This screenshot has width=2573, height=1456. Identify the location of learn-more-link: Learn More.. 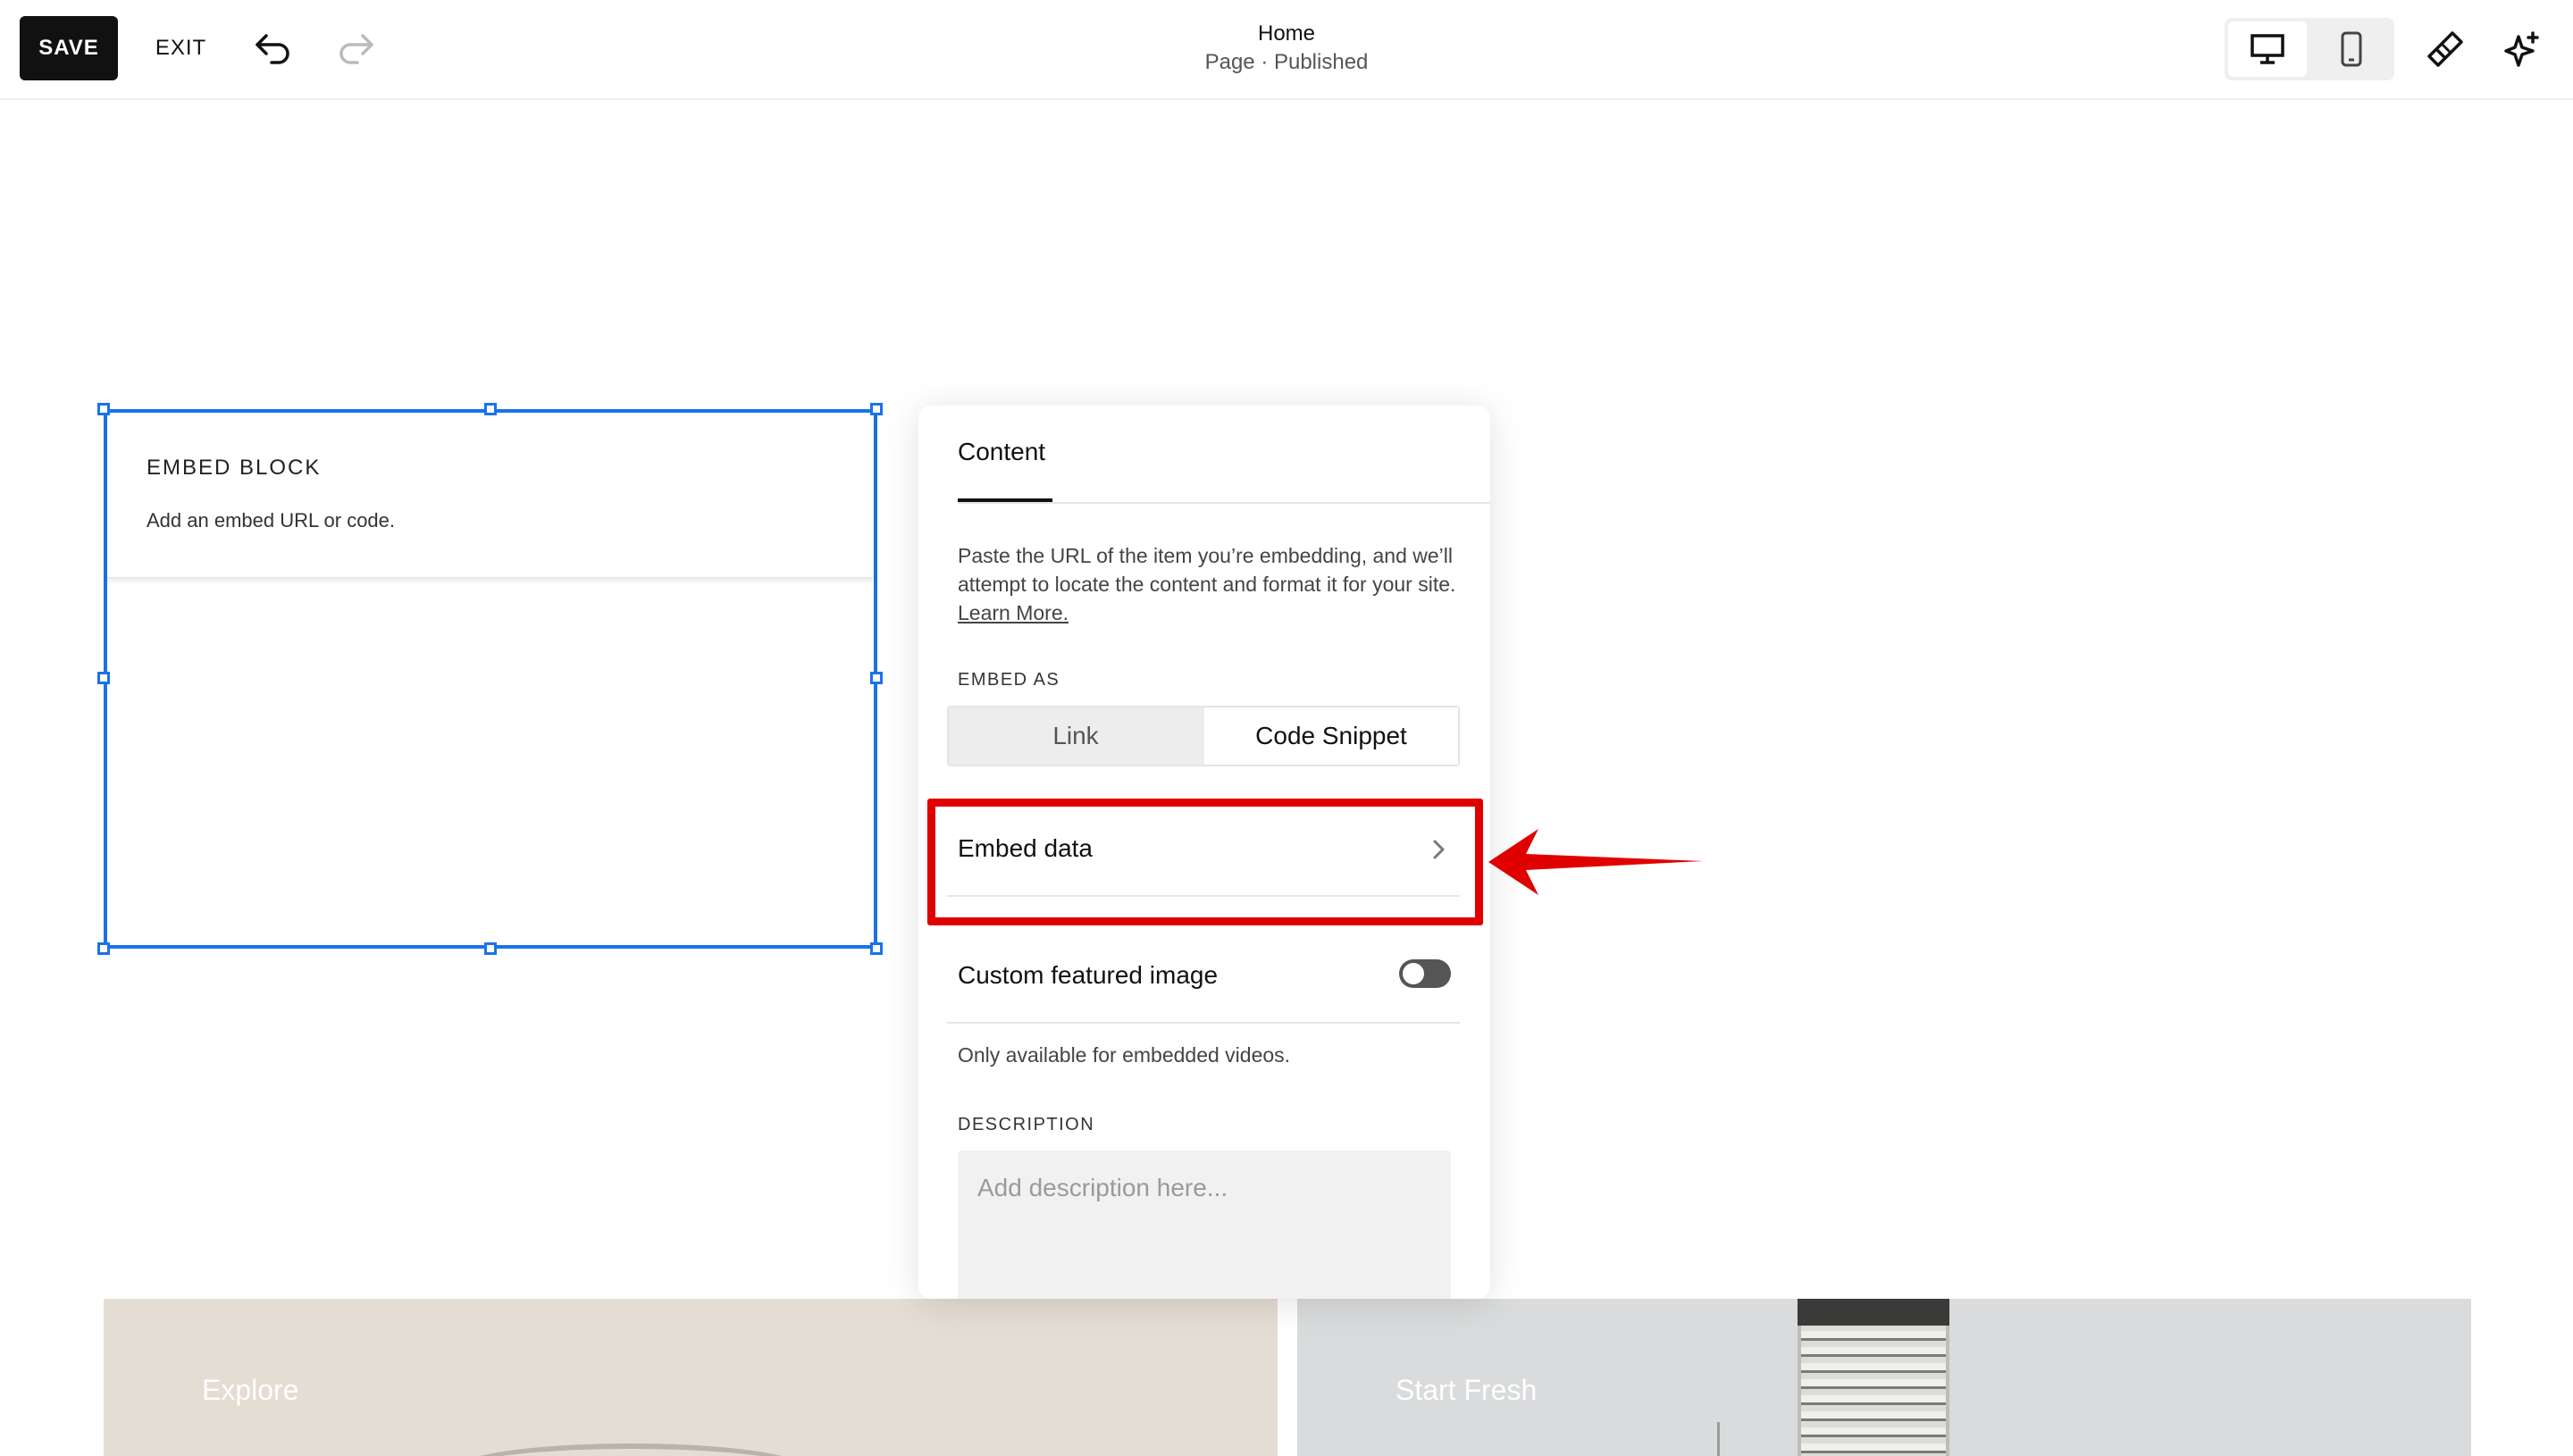
(1013, 612).